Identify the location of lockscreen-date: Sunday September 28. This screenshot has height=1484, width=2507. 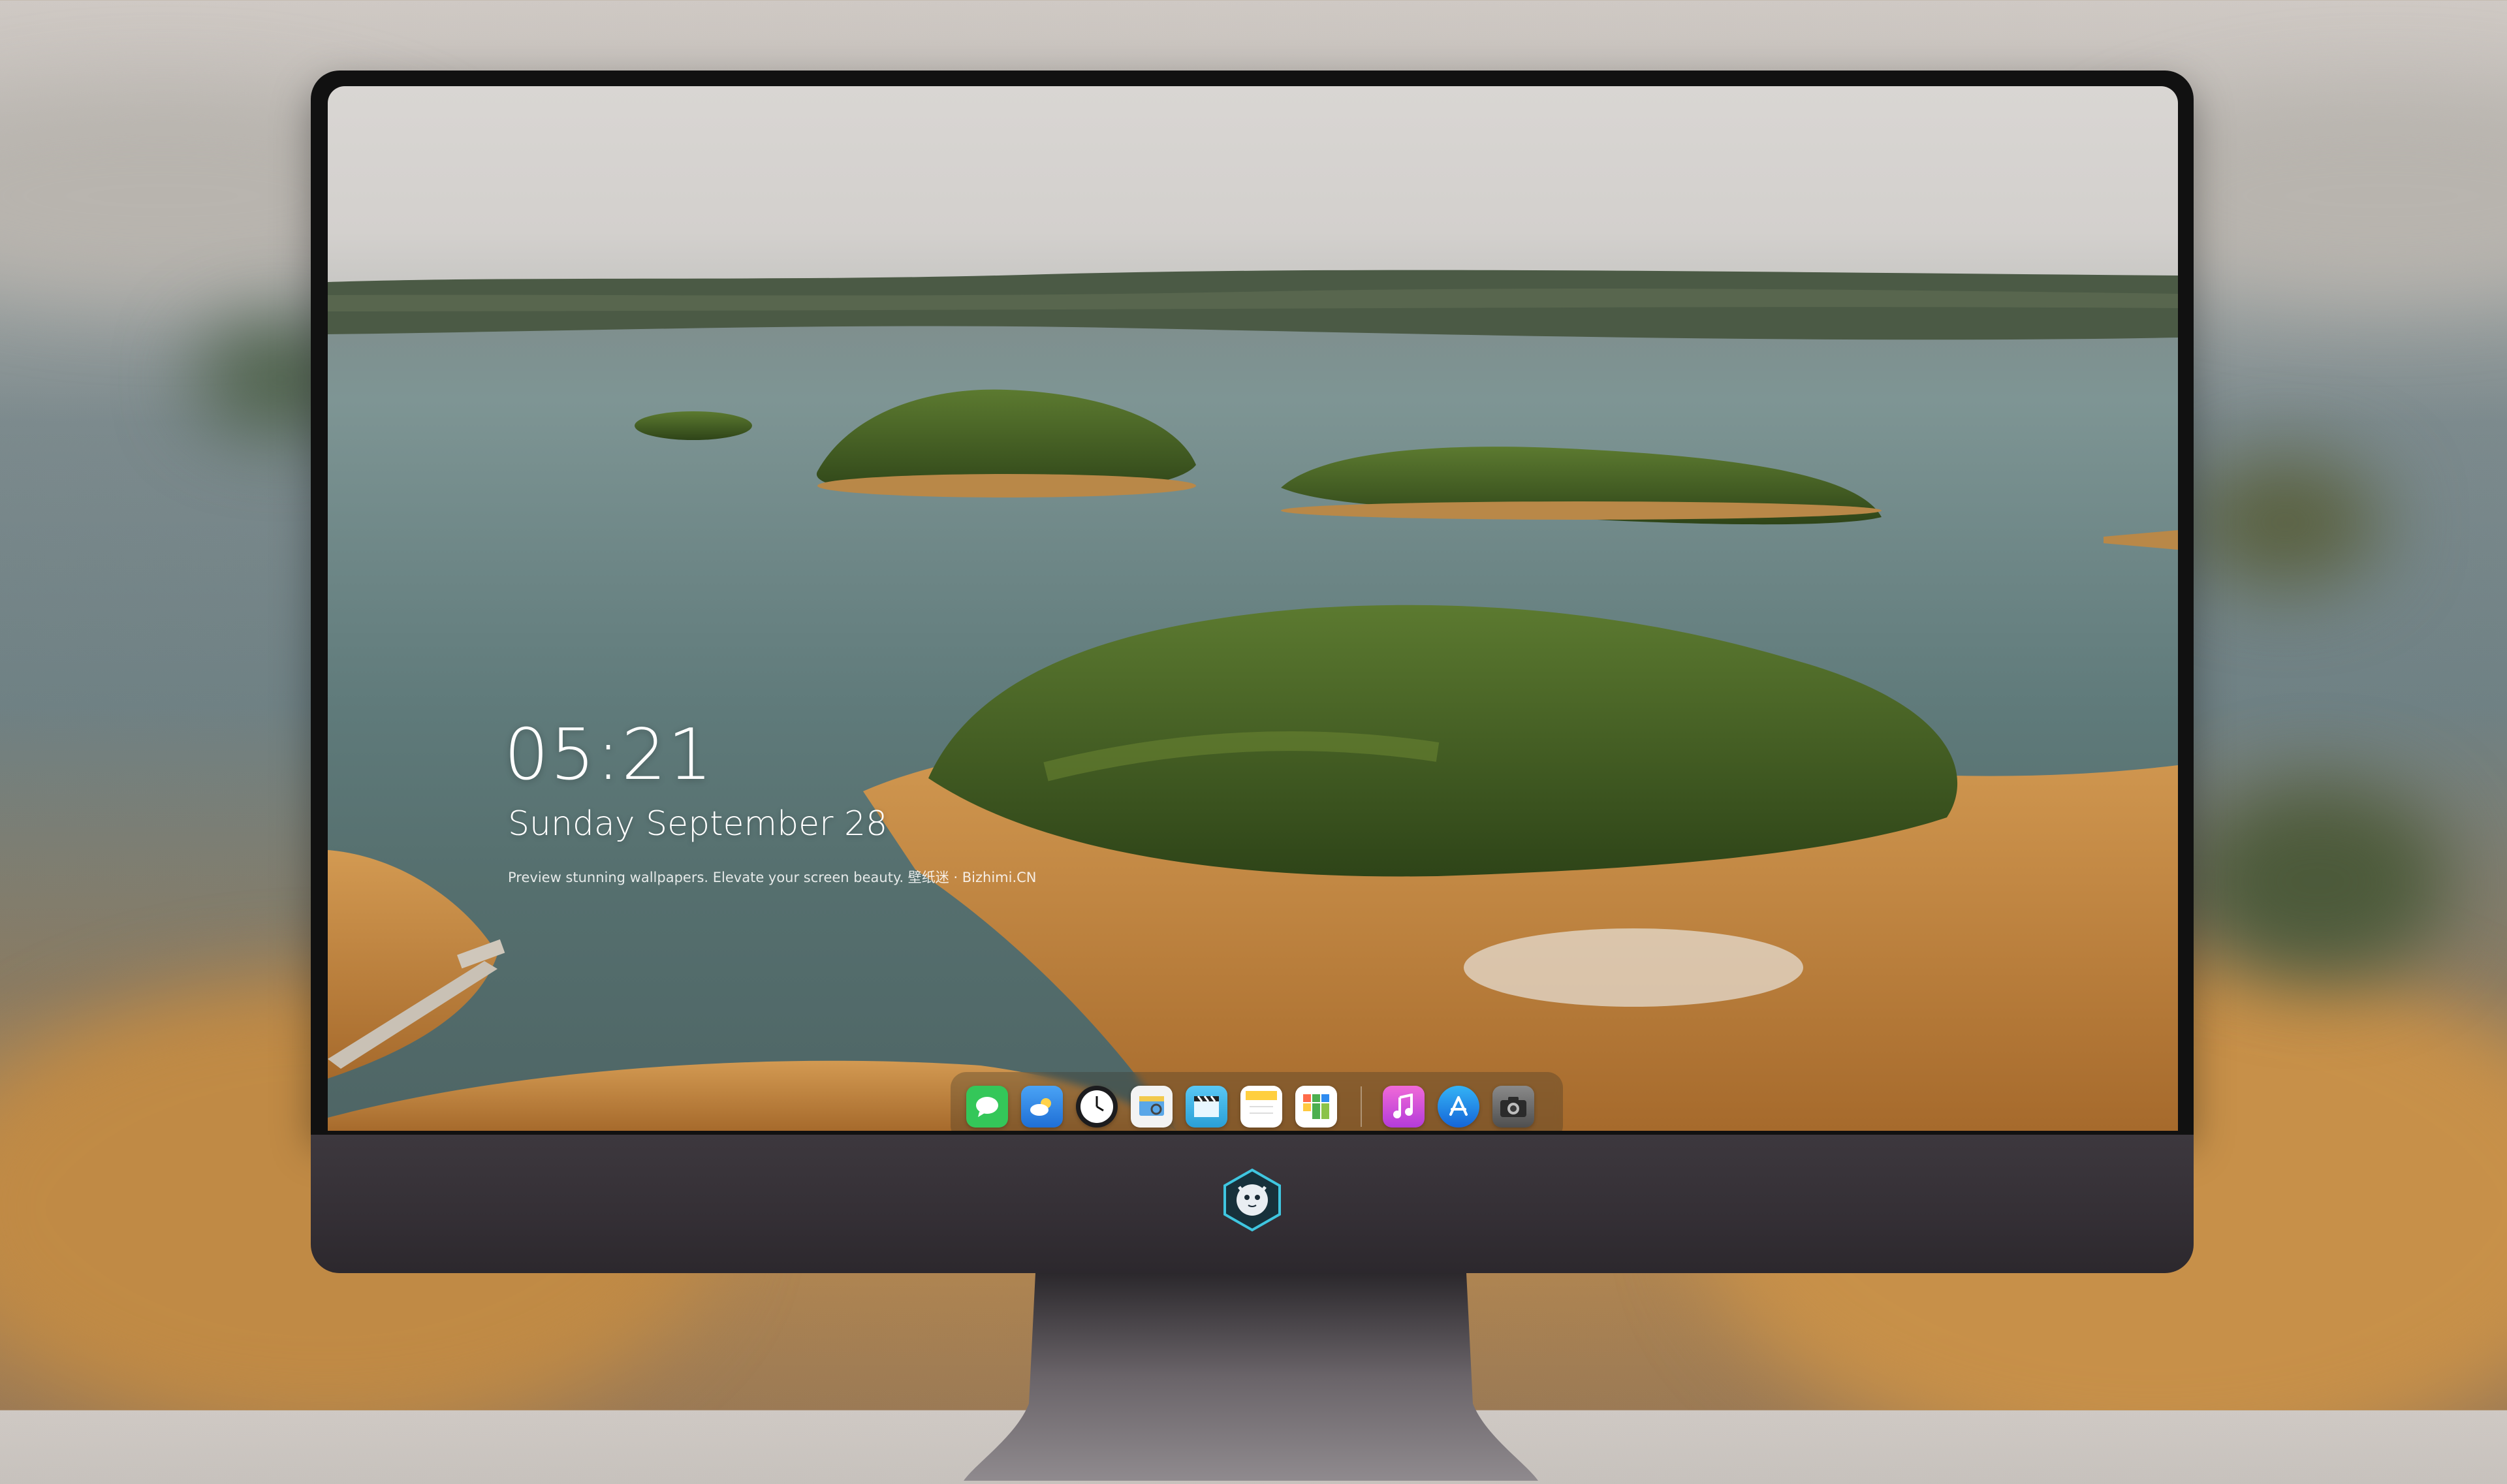
(698, 824).